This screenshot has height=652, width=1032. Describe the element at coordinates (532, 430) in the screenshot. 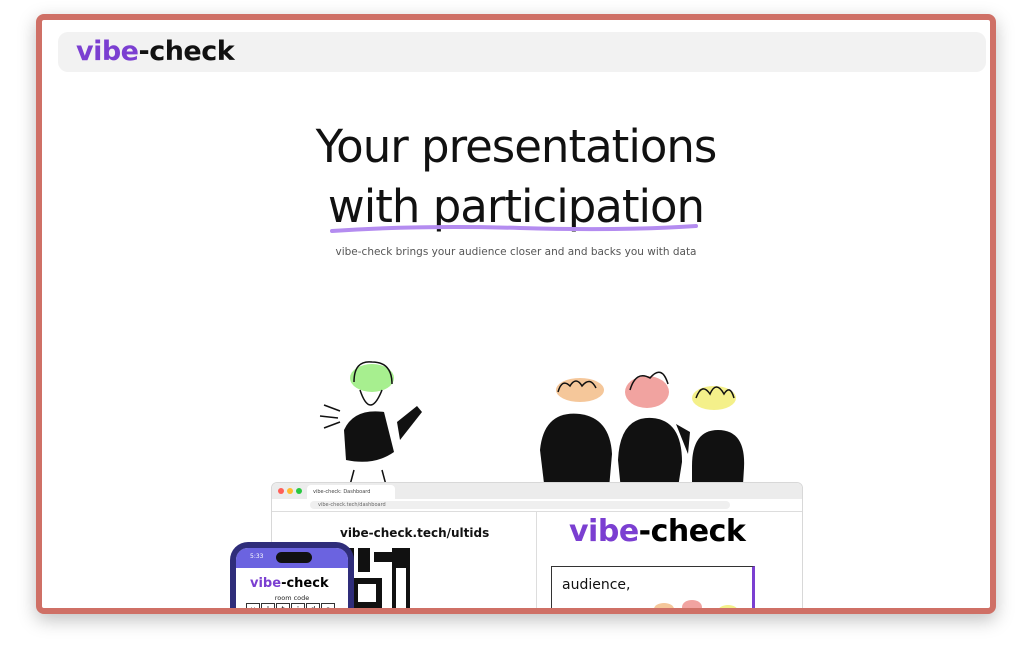

I see `audience-illustration` at that location.